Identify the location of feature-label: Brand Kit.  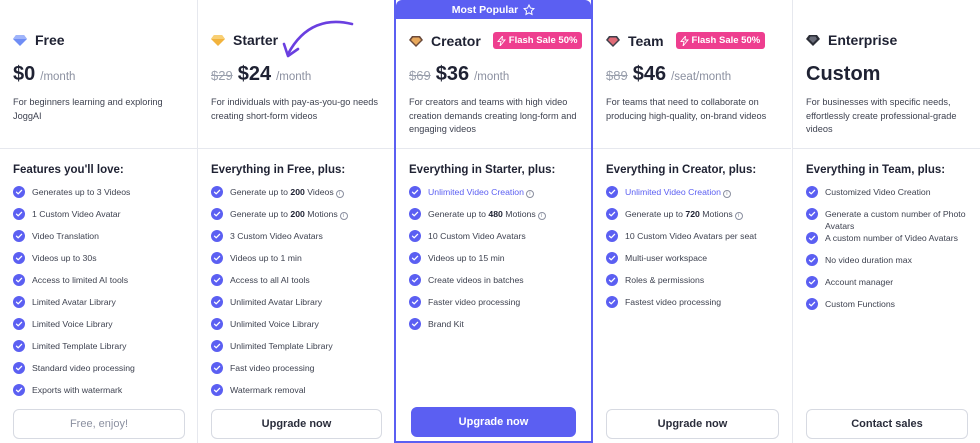
(446, 324).